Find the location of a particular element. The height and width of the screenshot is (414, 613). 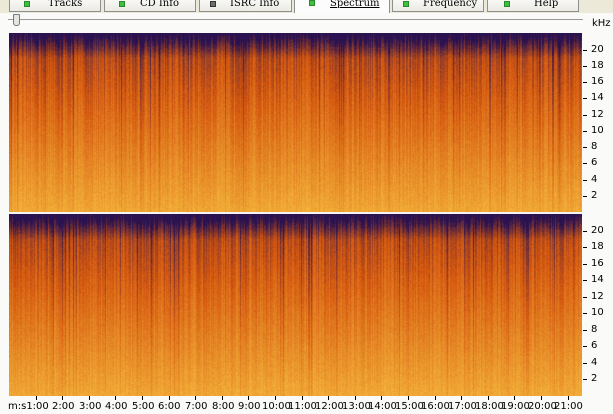

gray-square-icon is located at coordinates (213, 4).